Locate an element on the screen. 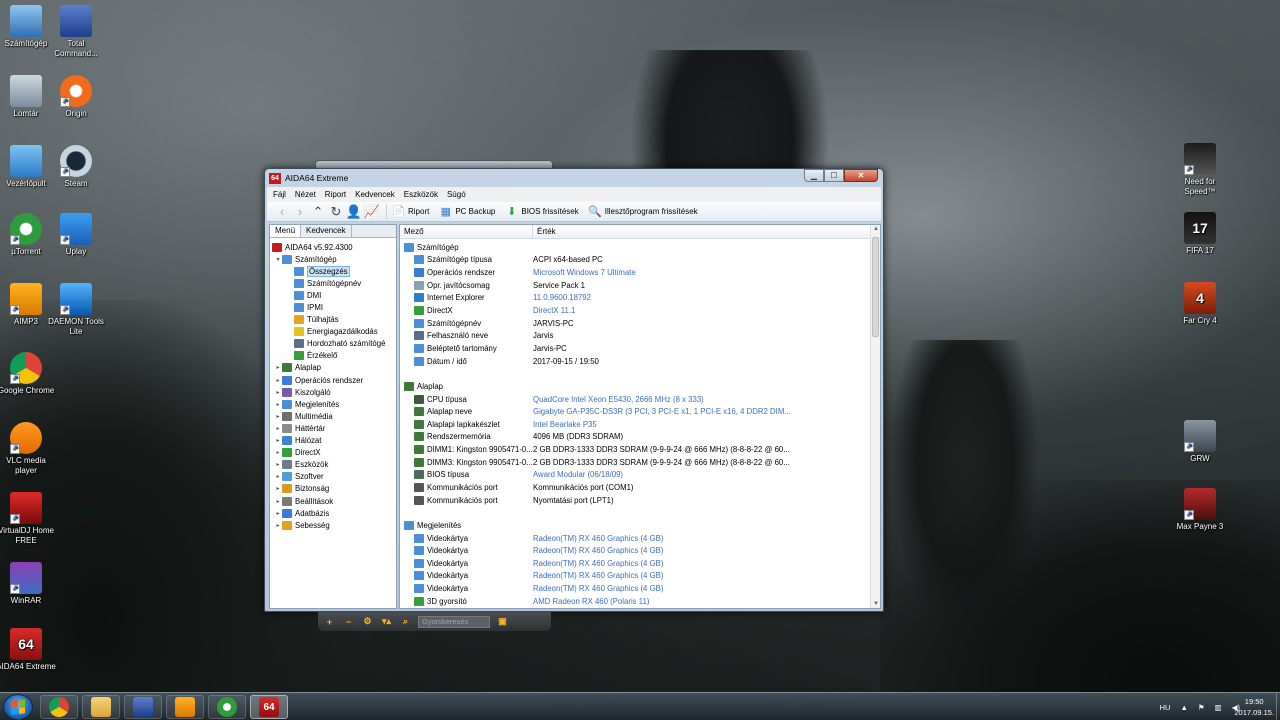 The width and height of the screenshot is (1280, 720). desktop-icon-steam: ↗ Steam is located at coordinates (76, 167).